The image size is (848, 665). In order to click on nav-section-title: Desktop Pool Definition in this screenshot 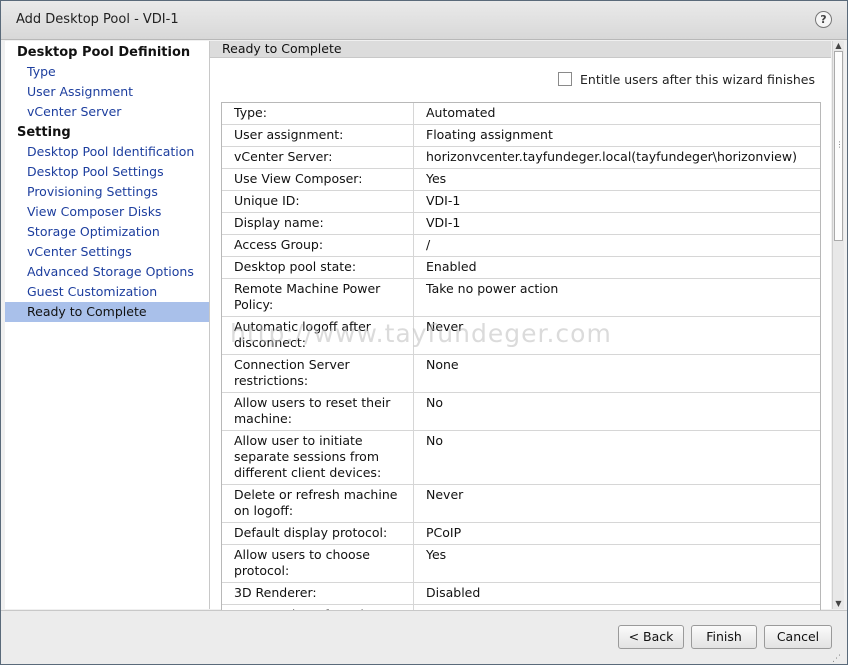, I will do `click(104, 52)`.